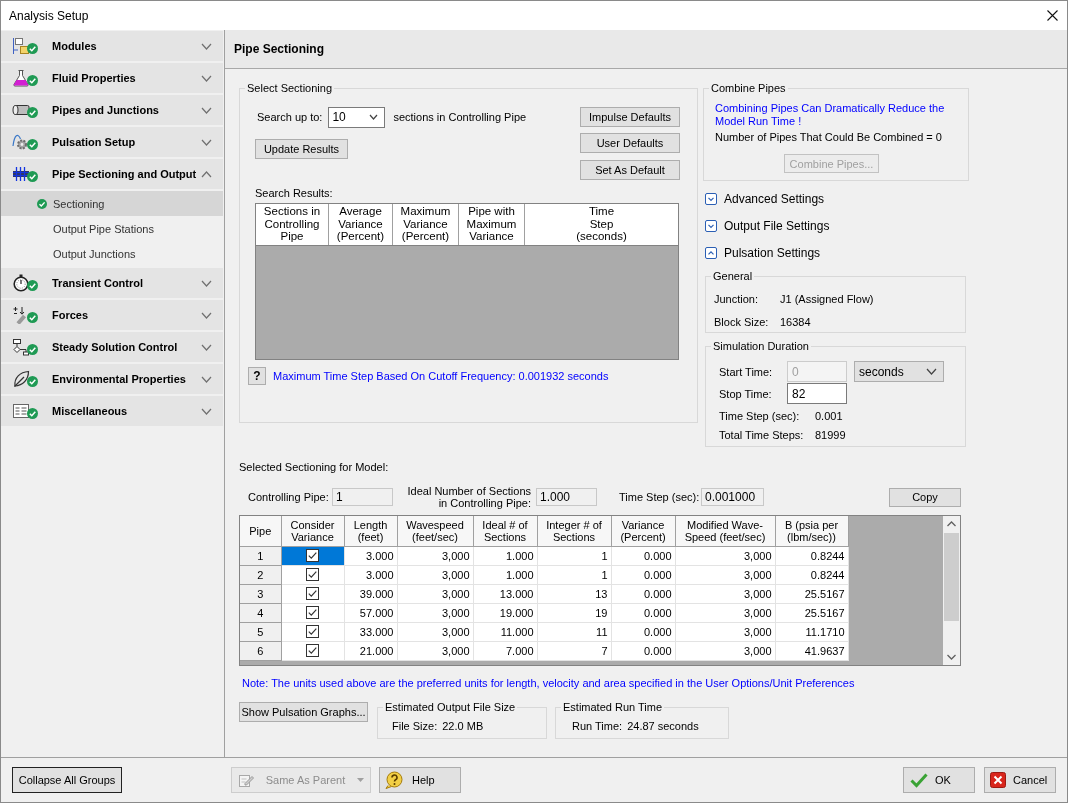 The width and height of the screenshot is (1068, 803). What do you see at coordinates (505, 531) in the screenshot?
I see `column-header: Ideal # of Sections` at bounding box center [505, 531].